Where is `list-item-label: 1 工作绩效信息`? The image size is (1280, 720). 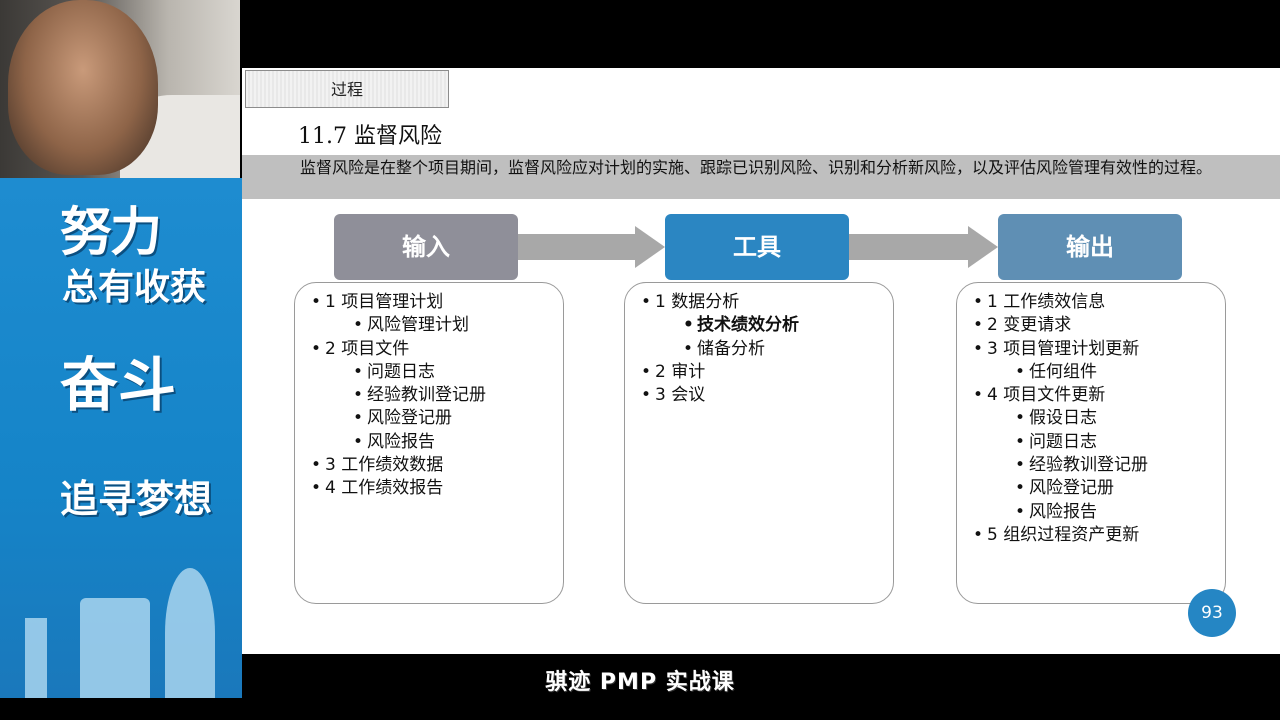
list-item-label: 1 工作绩效信息 is located at coordinates (1046, 302).